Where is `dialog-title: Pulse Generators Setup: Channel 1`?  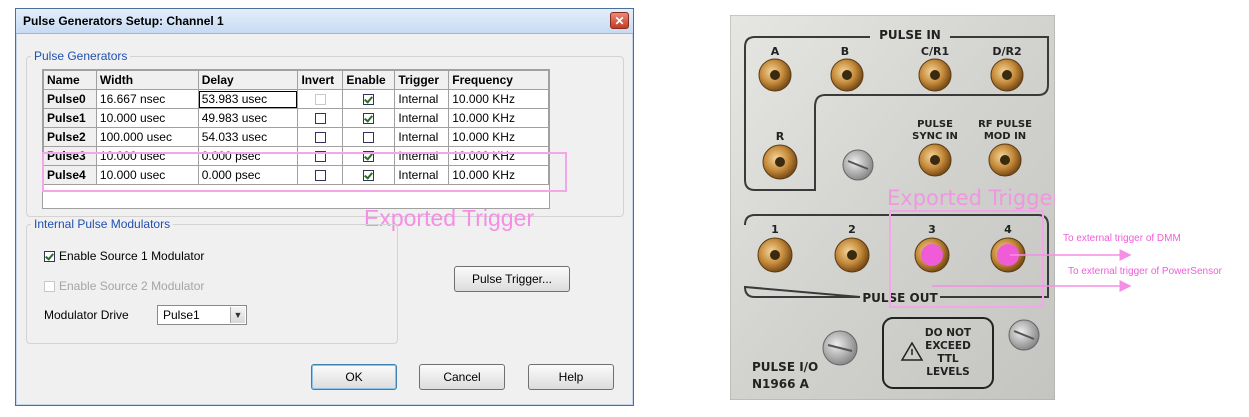 dialog-title: Pulse Generators Setup: Channel 1 is located at coordinates (123, 21).